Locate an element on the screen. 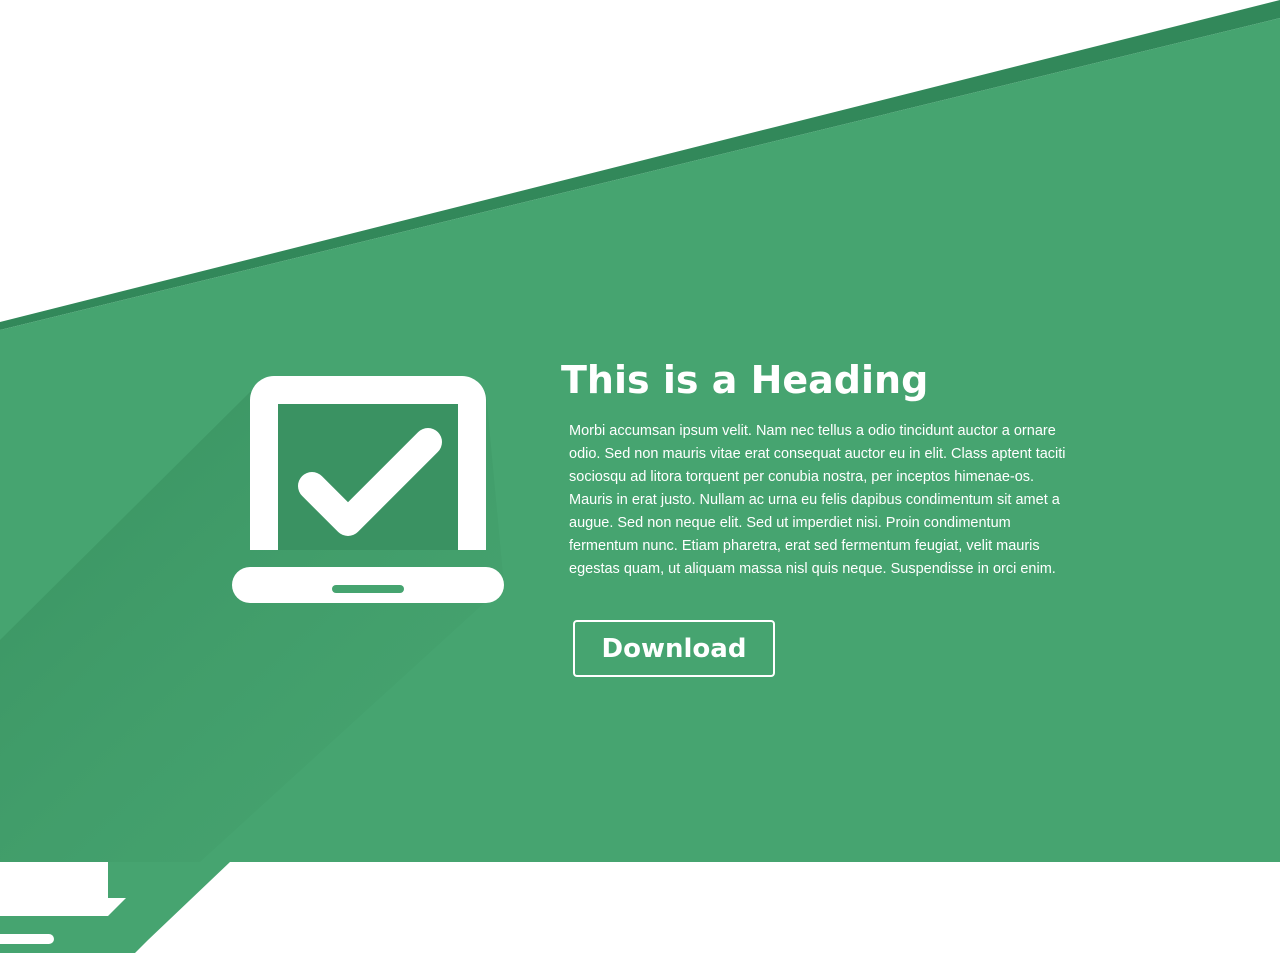  download-button: Download is located at coordinates (674, 648).